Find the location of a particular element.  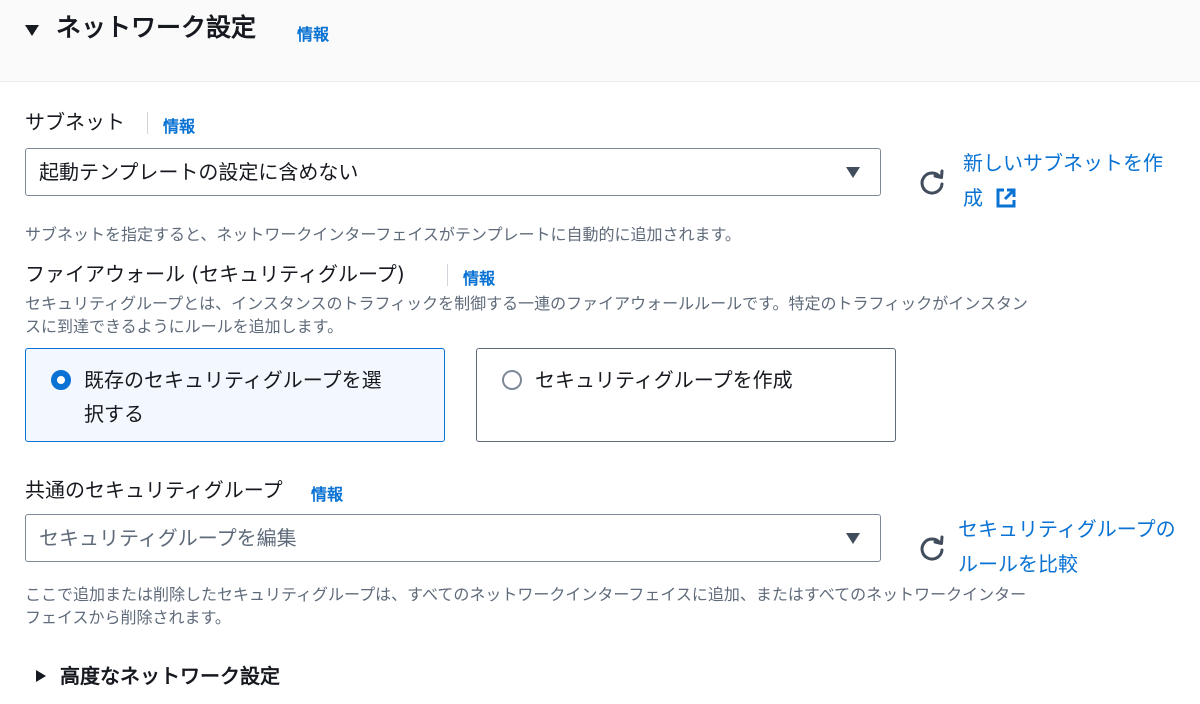

section-title: ネットワーク設定 is located at coordinates (156, 28).